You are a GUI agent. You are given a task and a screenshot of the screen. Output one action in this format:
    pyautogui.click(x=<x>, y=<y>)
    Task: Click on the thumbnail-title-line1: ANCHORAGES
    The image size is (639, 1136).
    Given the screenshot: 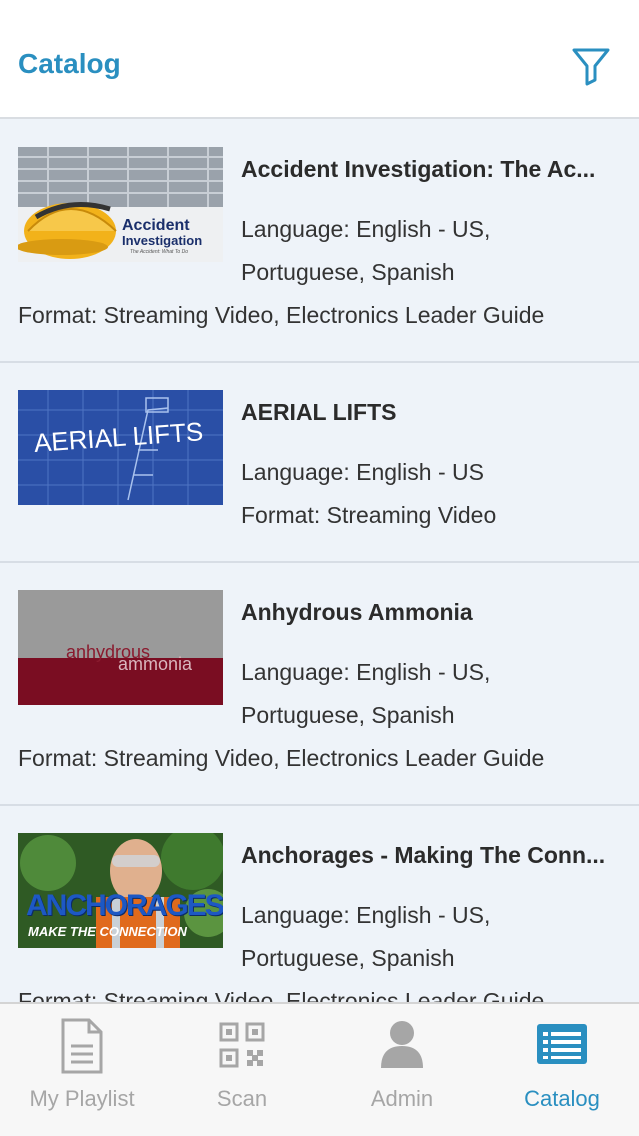 What is the action you would take?
    pyautogui.click(x=124, y=905)
    